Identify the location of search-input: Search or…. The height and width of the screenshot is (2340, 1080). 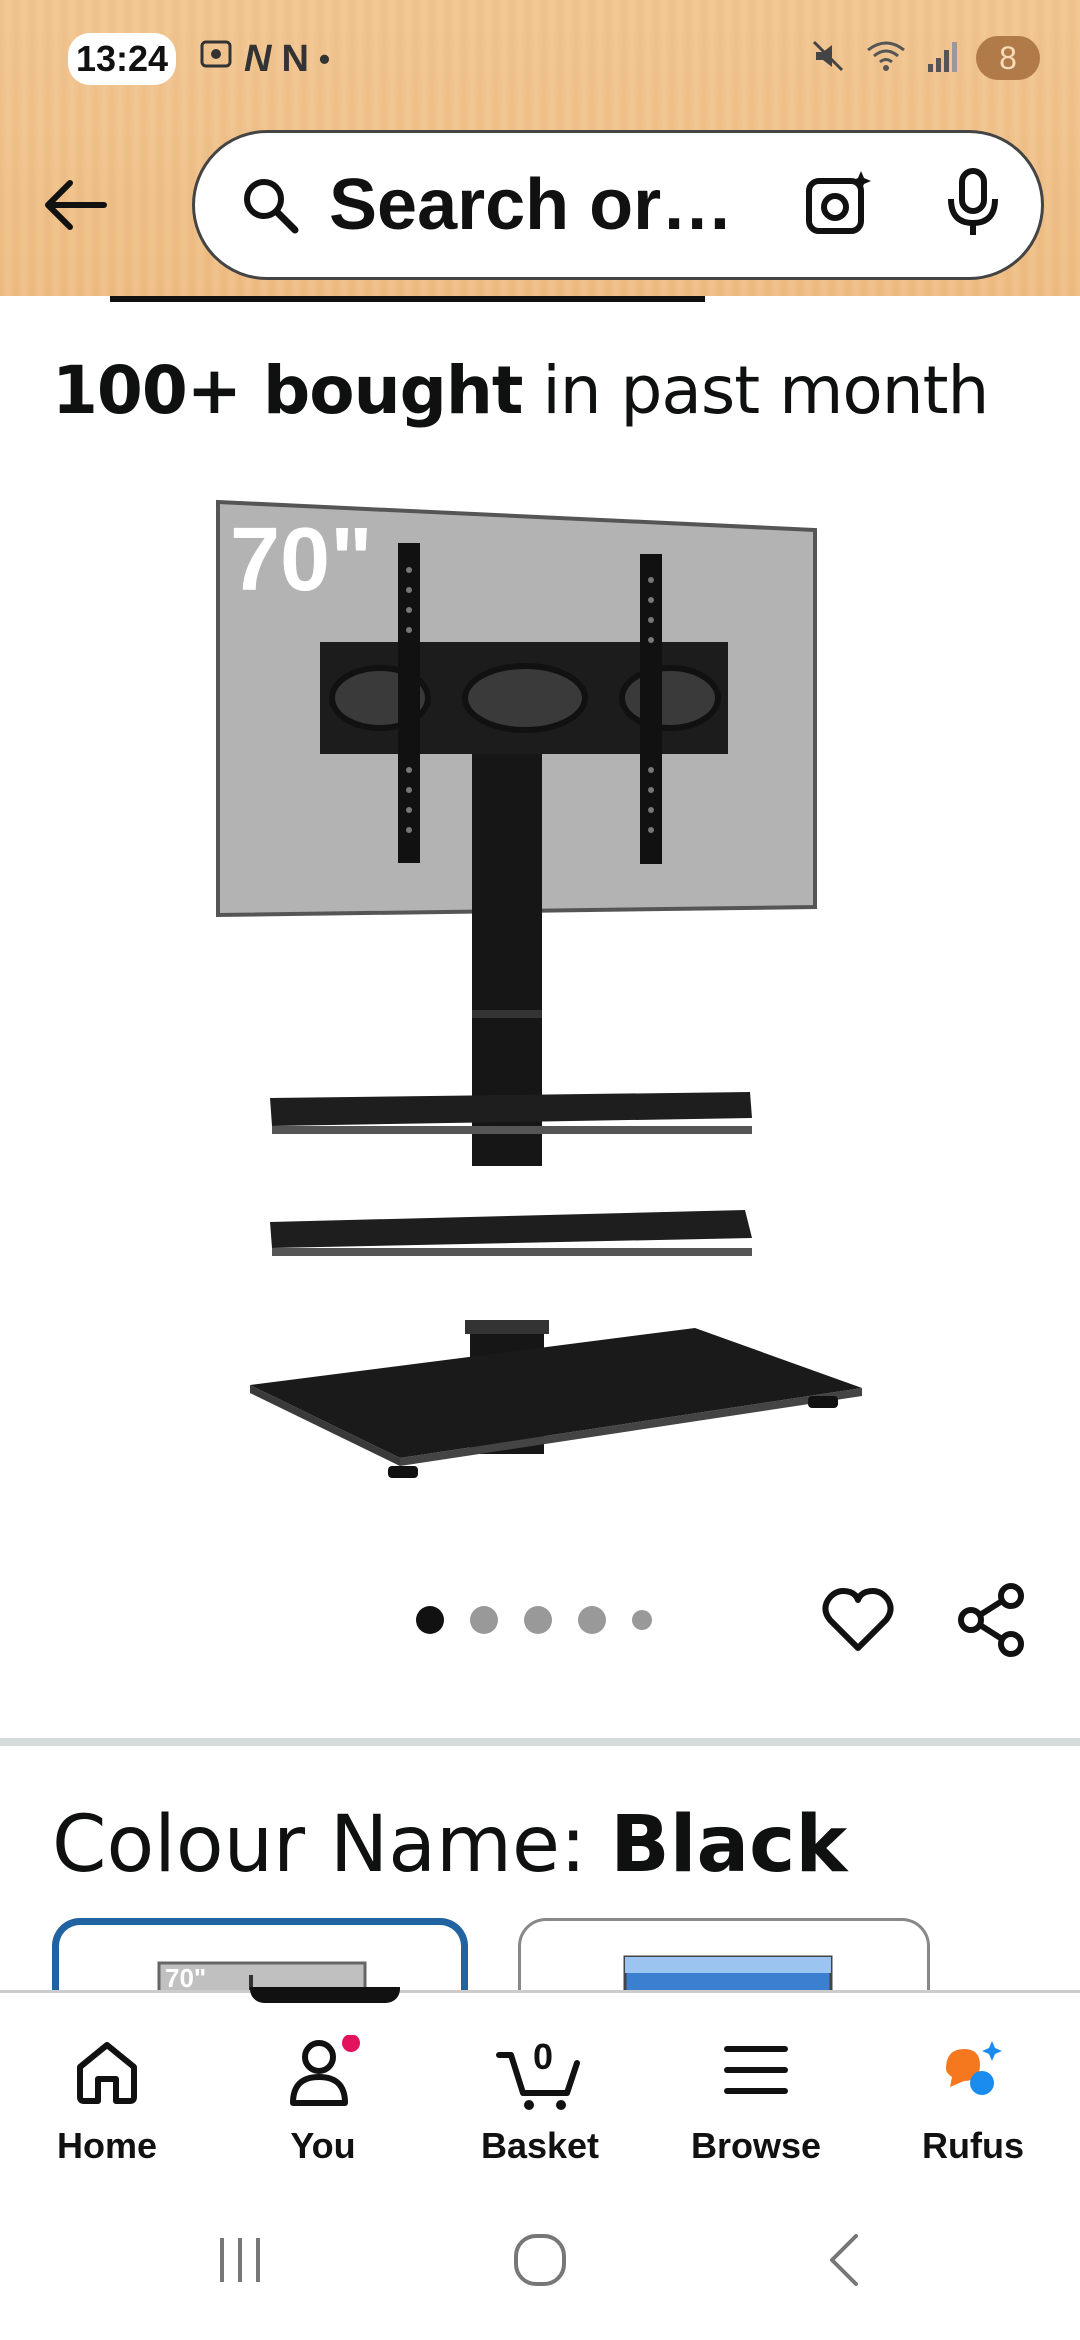
(618, 205).